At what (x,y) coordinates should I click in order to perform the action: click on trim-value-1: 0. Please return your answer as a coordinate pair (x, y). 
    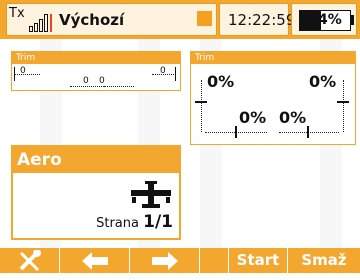
    Looking at the image, I should click on (23, 71).